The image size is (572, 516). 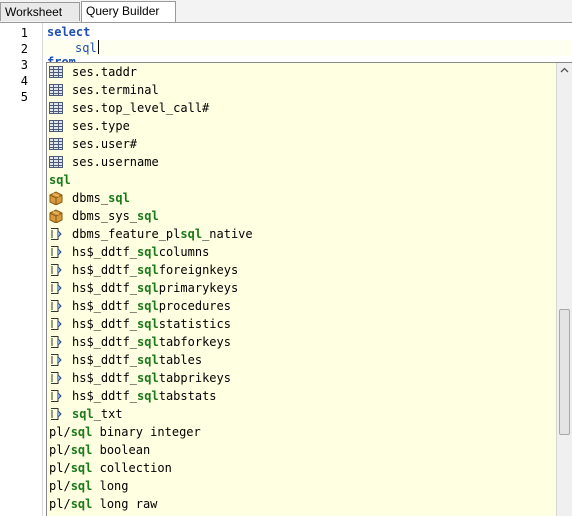 I want to click on autocomplete-item-label: hs$_ddtf_sqlprocedures, so click(x=151, y=306).